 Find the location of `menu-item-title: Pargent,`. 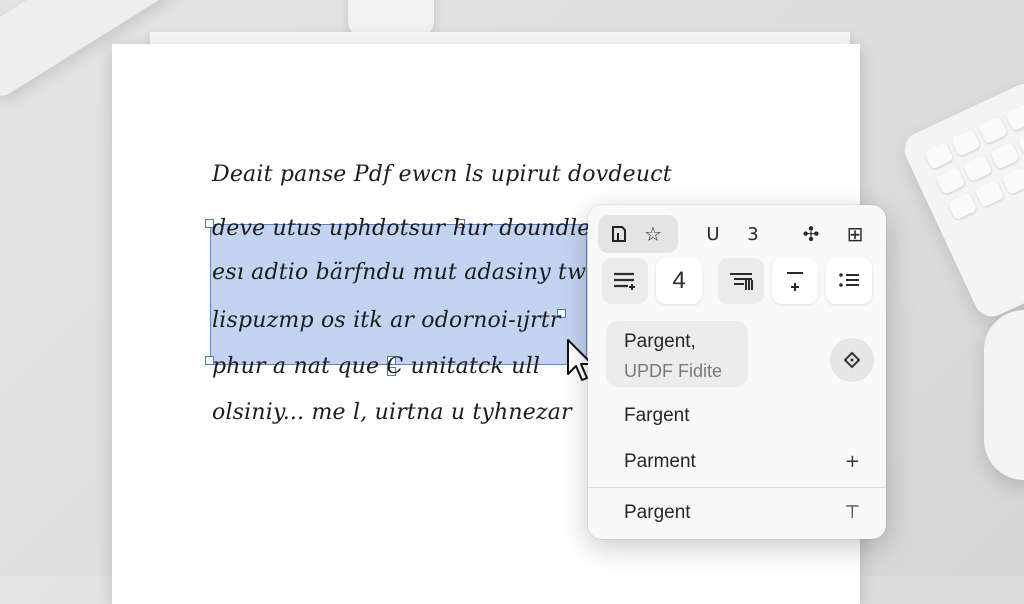

menu-item-title: Pargent, is located at coordinates (660, 341).